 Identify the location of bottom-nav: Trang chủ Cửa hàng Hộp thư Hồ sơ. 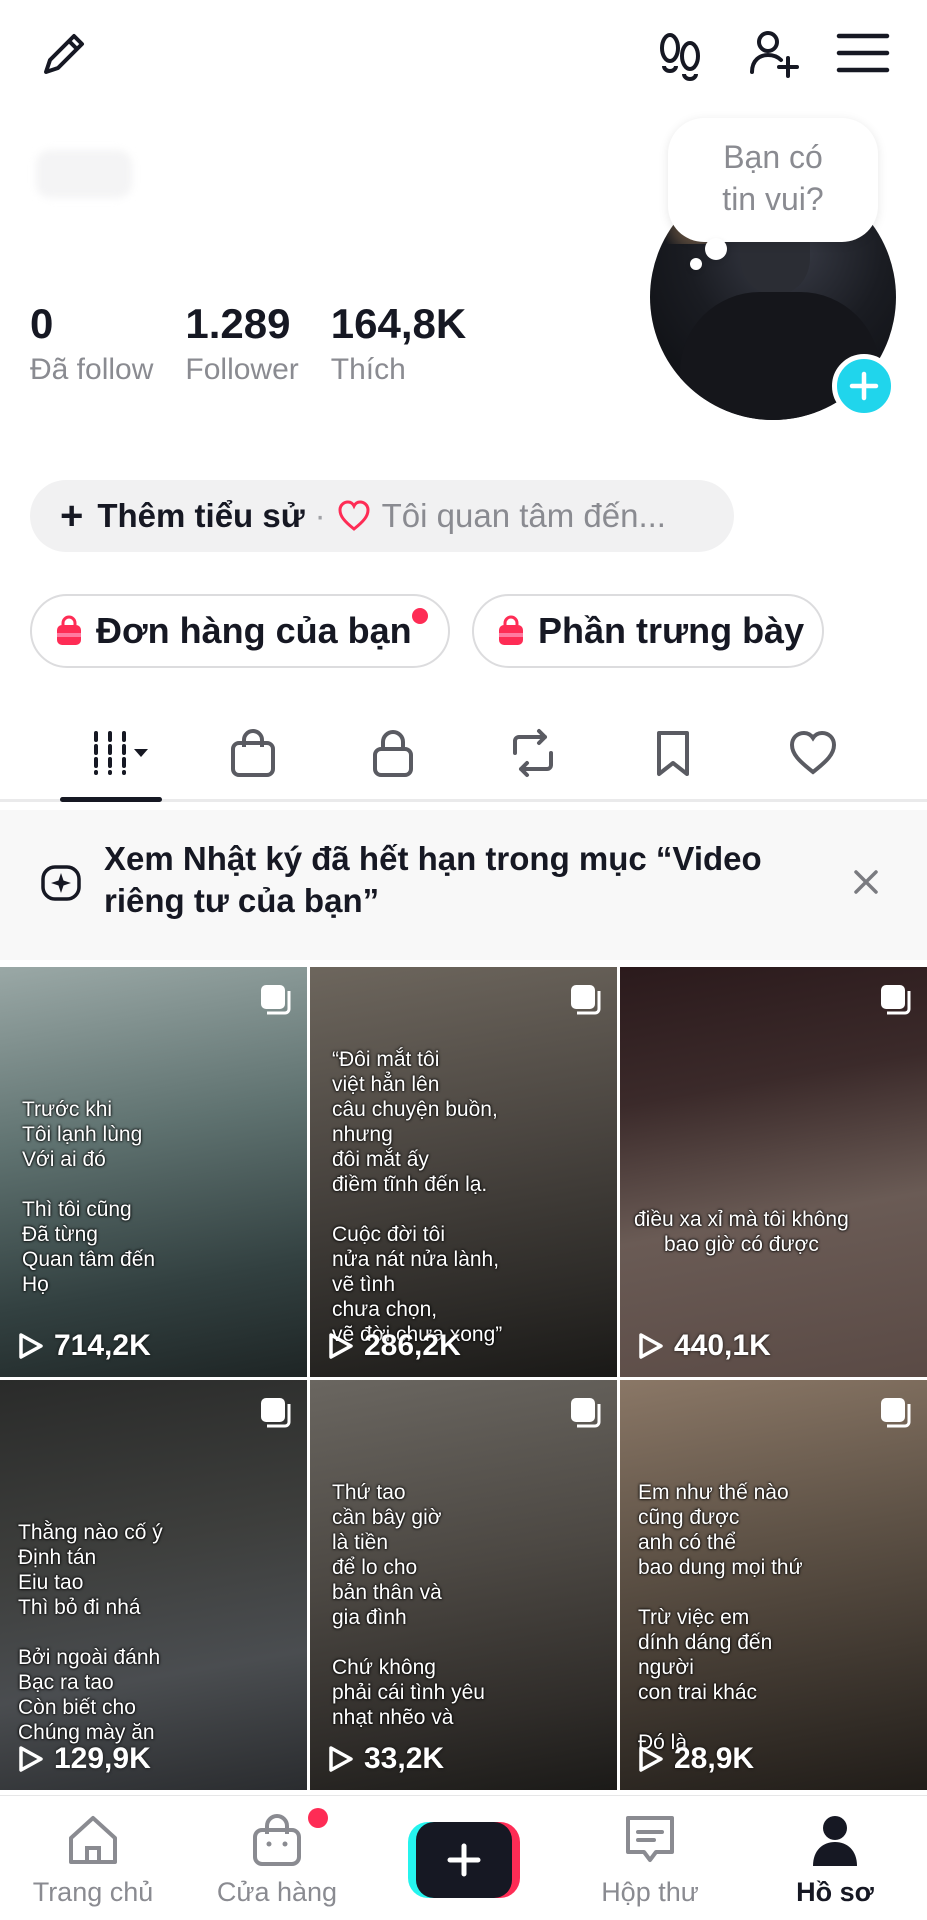
(463, 1857).